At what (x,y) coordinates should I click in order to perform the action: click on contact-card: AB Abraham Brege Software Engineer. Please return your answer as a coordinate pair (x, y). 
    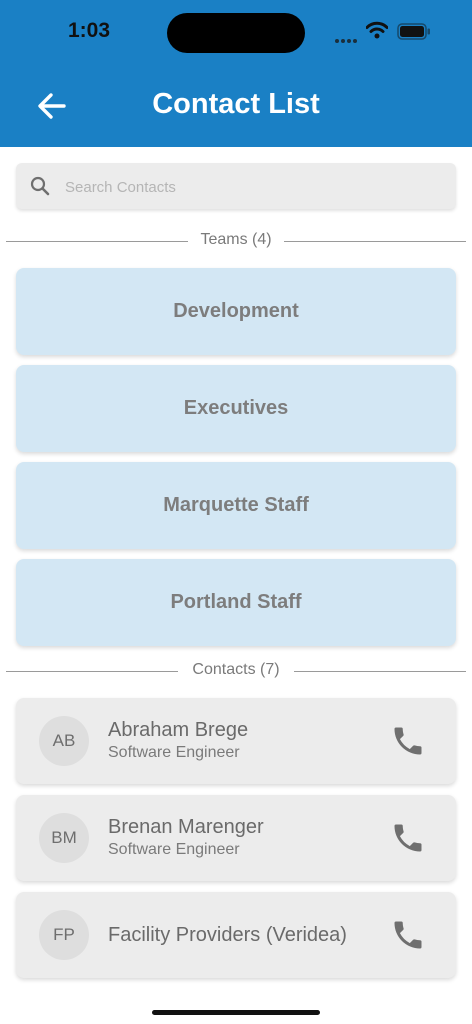
    Looking at the image, I should click on (236, 741).